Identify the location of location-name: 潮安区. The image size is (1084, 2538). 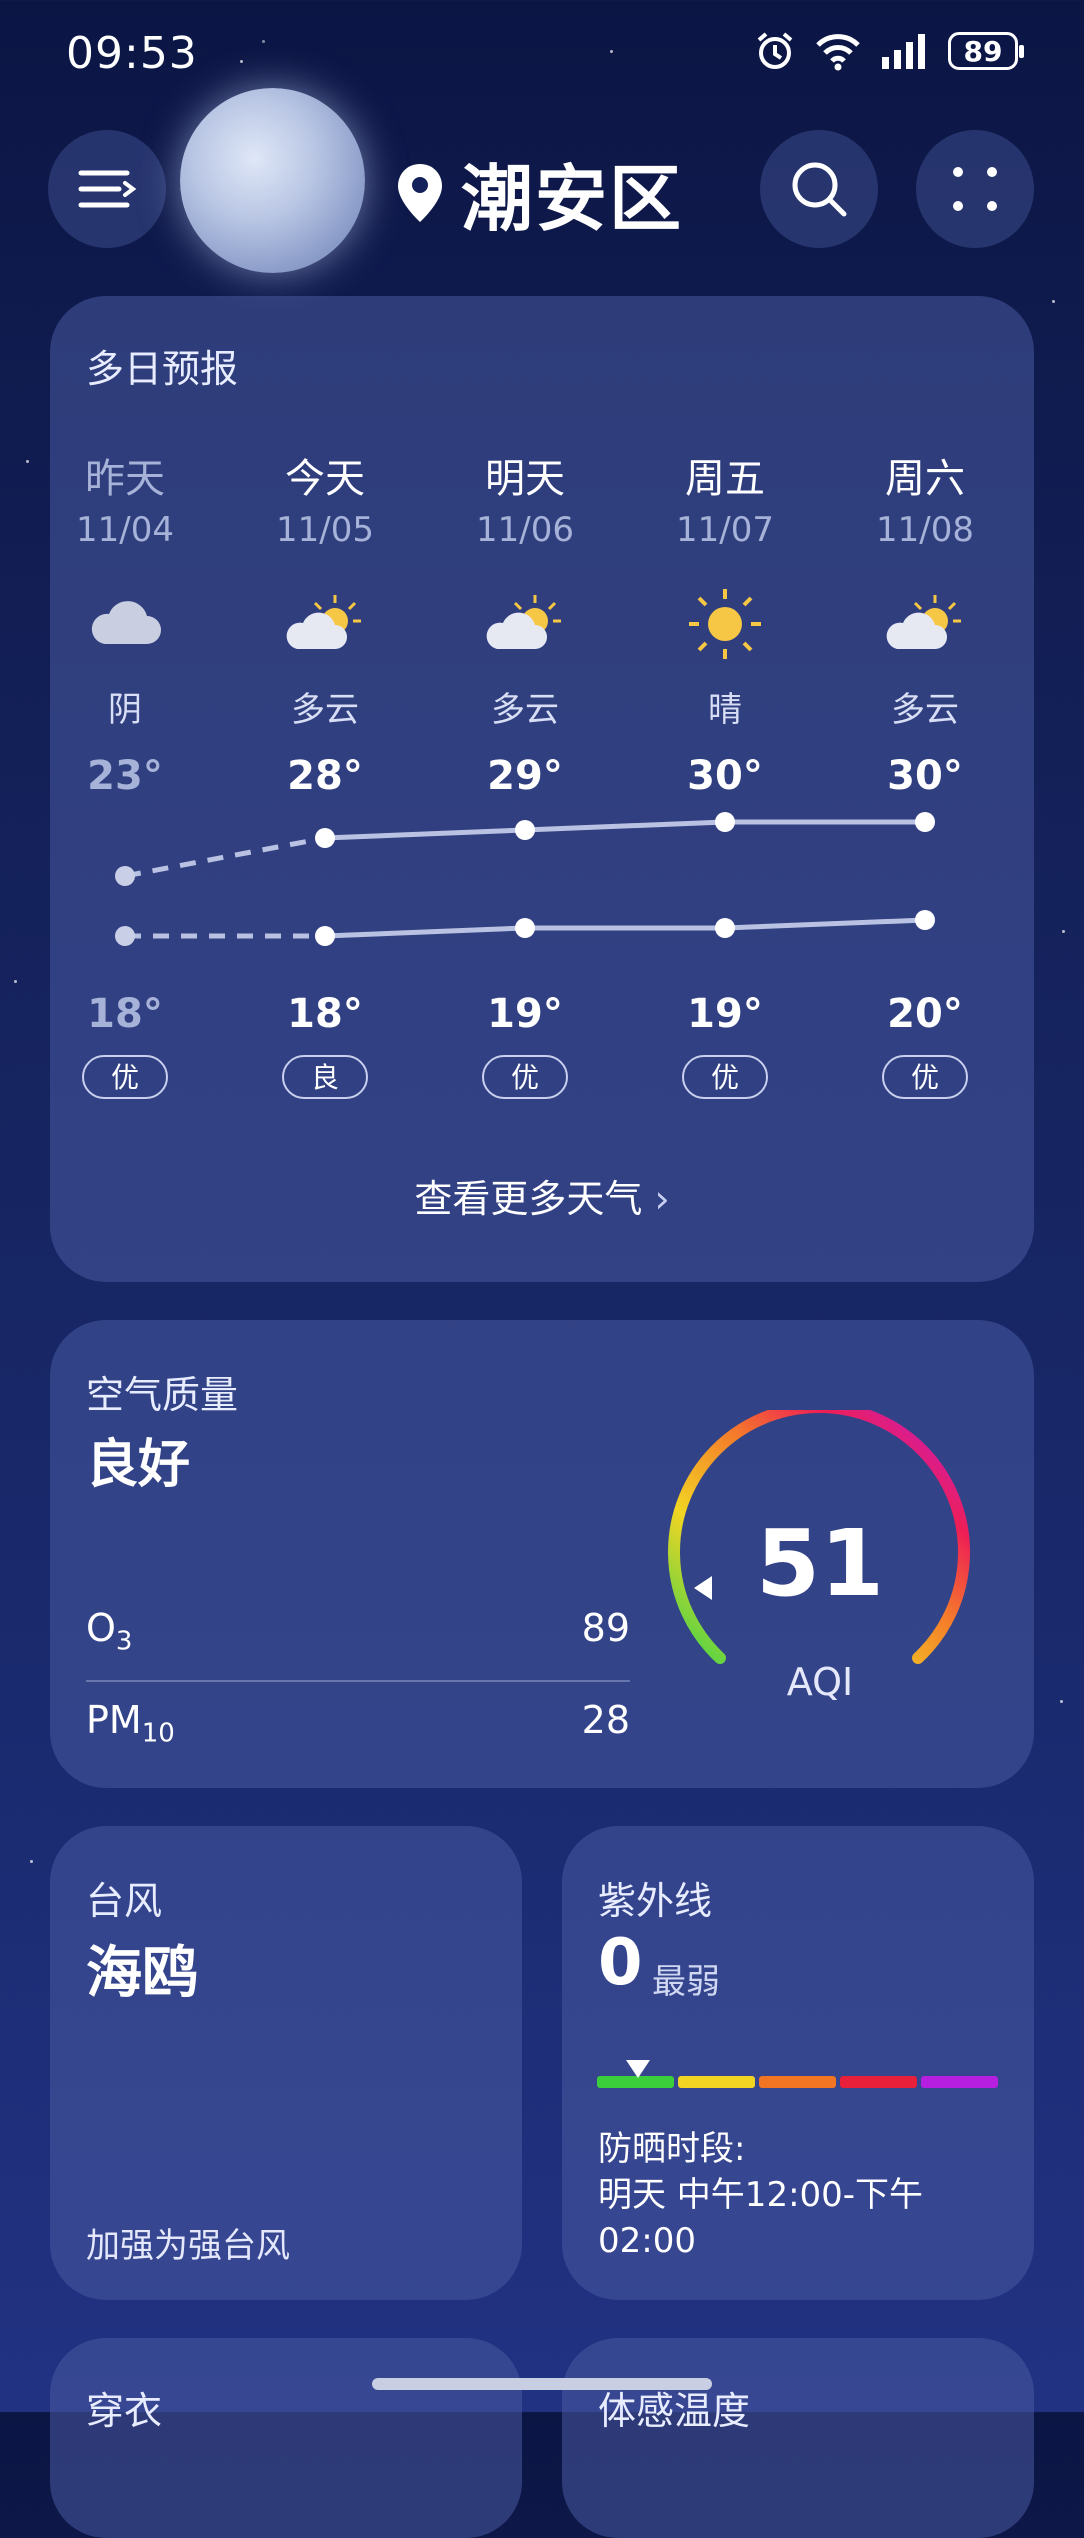
(572, 199).